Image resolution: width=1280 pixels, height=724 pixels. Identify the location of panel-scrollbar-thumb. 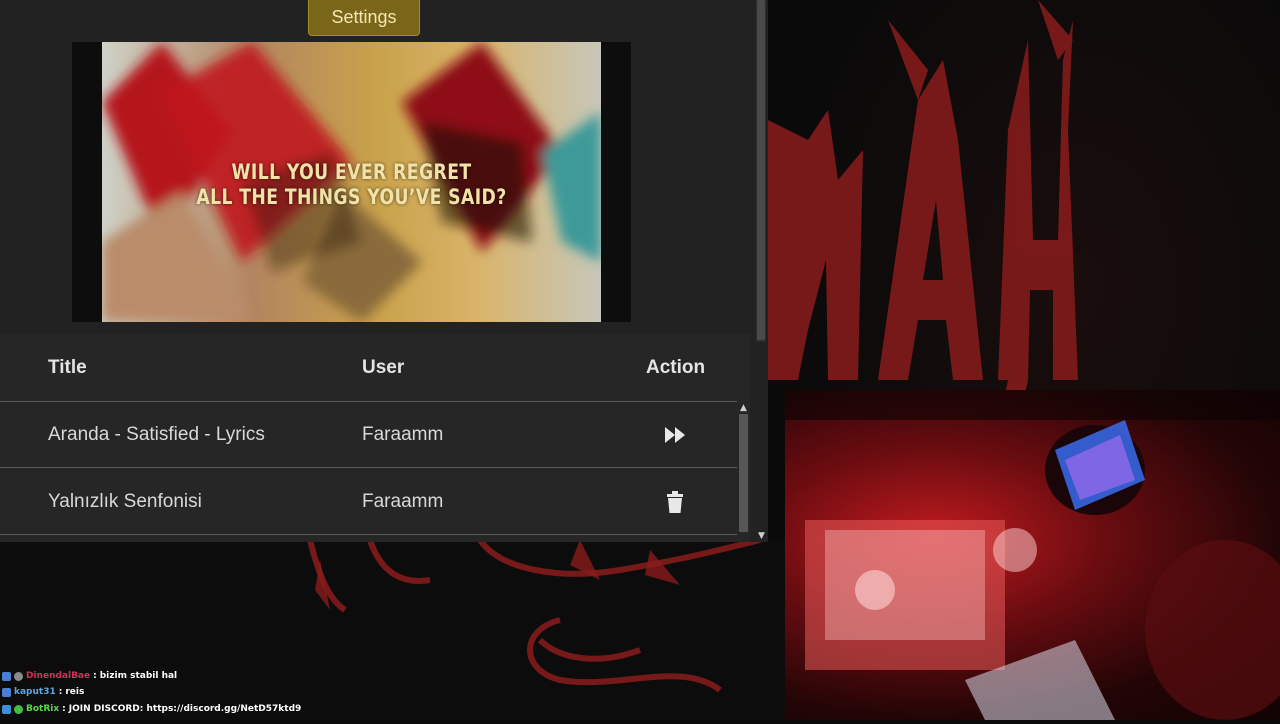
(761, 170).